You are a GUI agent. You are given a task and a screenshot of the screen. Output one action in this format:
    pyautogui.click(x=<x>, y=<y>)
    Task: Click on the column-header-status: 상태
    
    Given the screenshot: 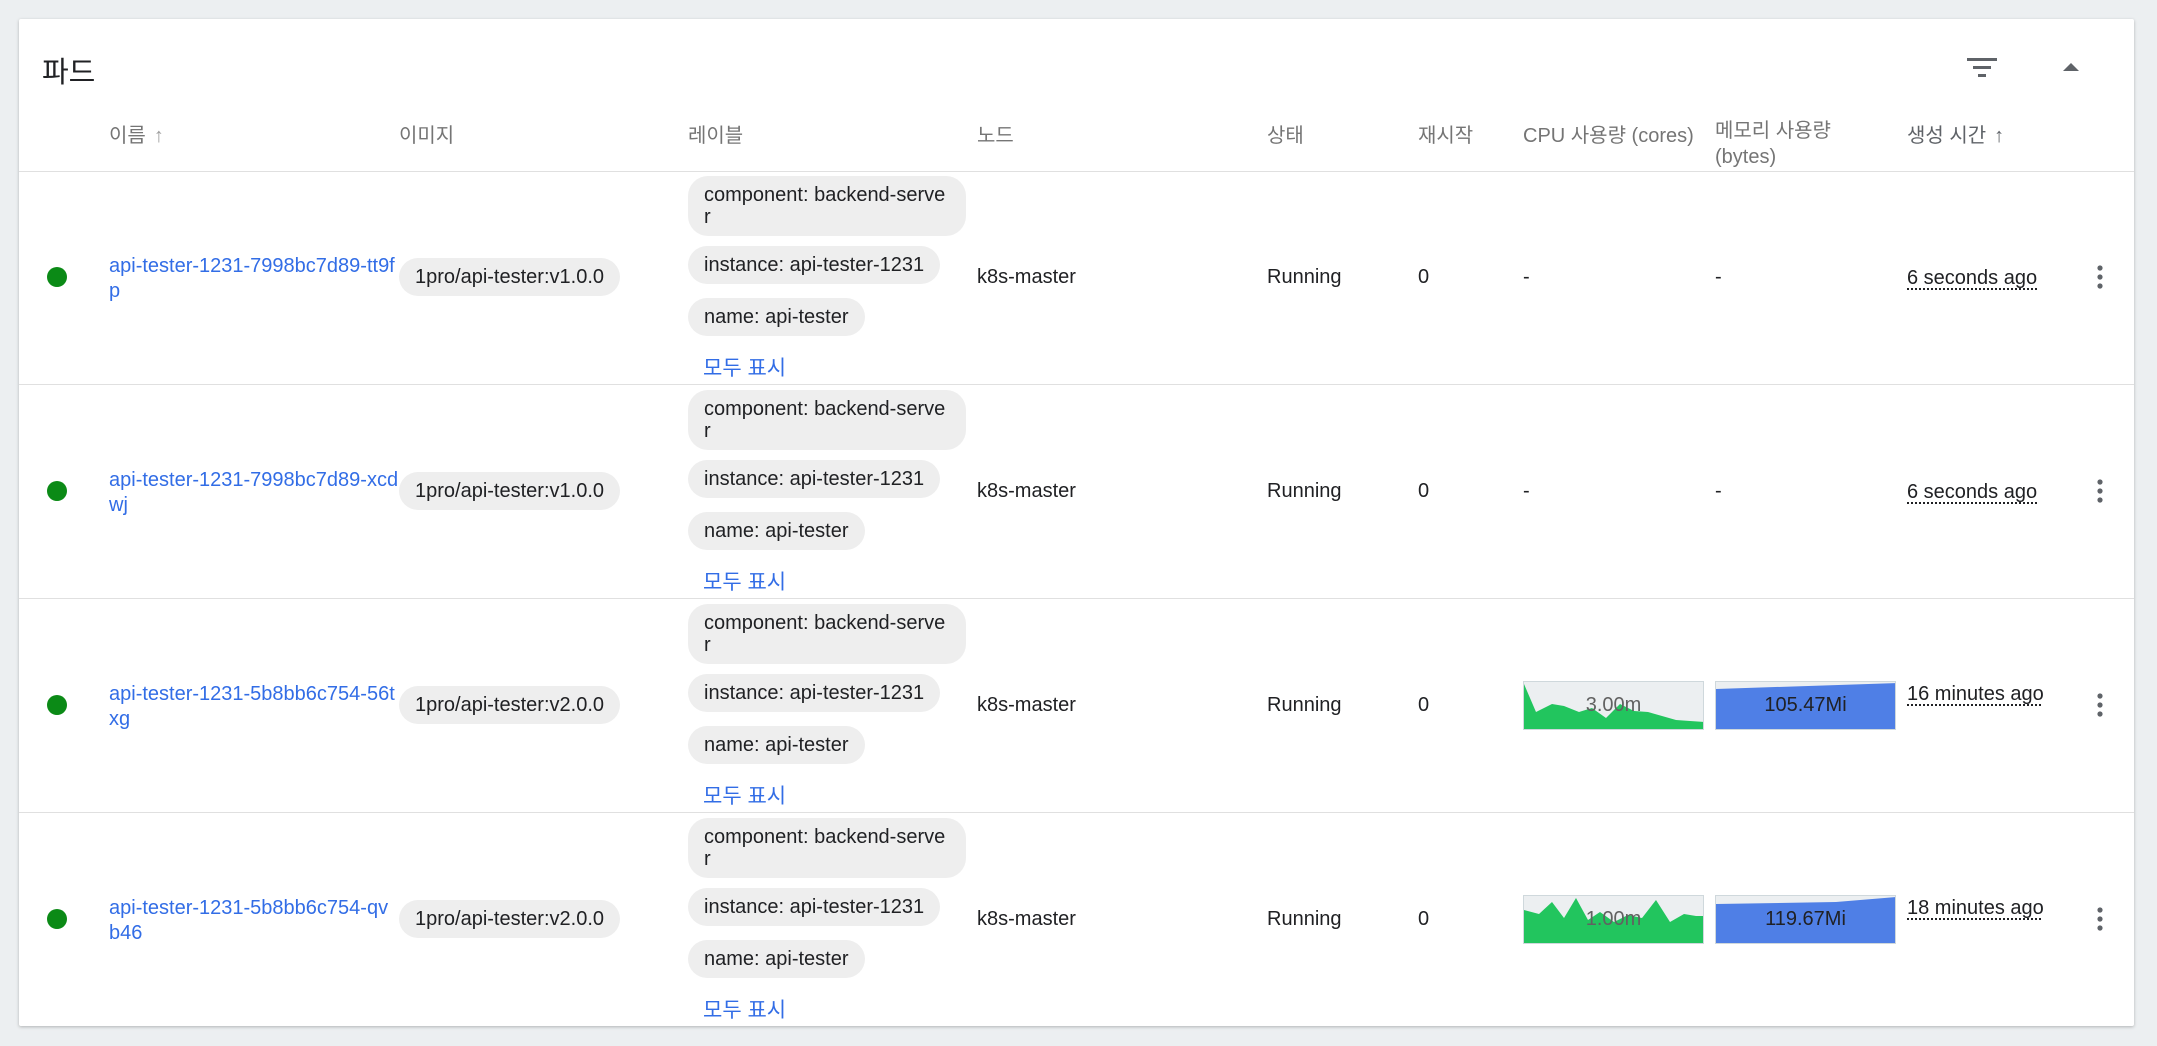 What is the action you would take?
    pyautogui.click(x=1285, y=136)
    